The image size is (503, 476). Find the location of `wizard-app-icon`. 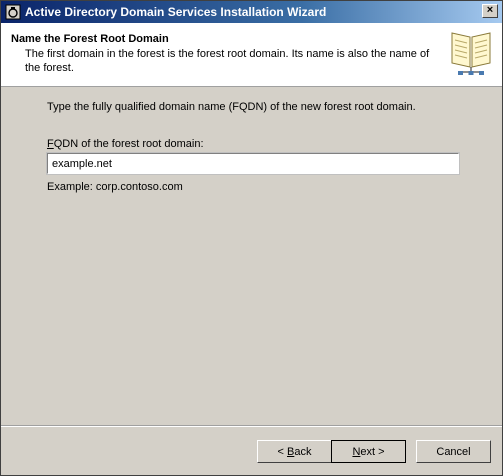

wizard-app-icon is located at coordinates (13, 12).